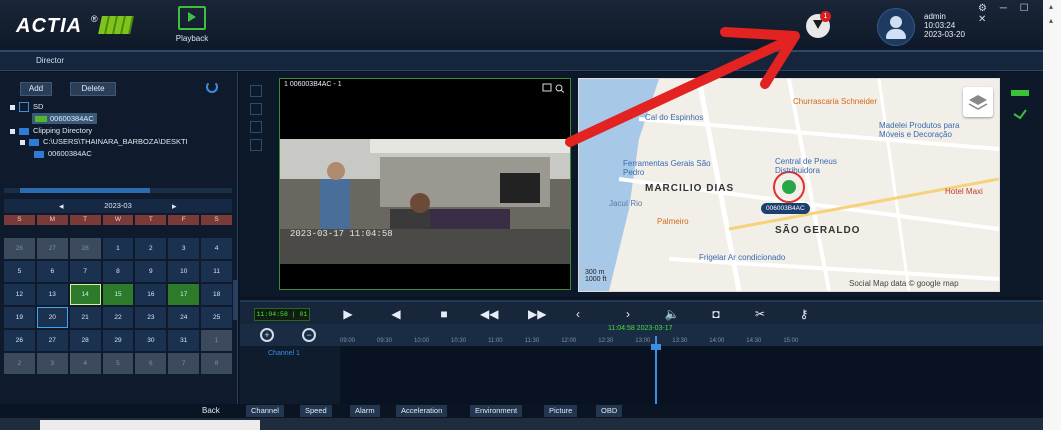  I want to click on calendar-day: 13, so click(52, 294).